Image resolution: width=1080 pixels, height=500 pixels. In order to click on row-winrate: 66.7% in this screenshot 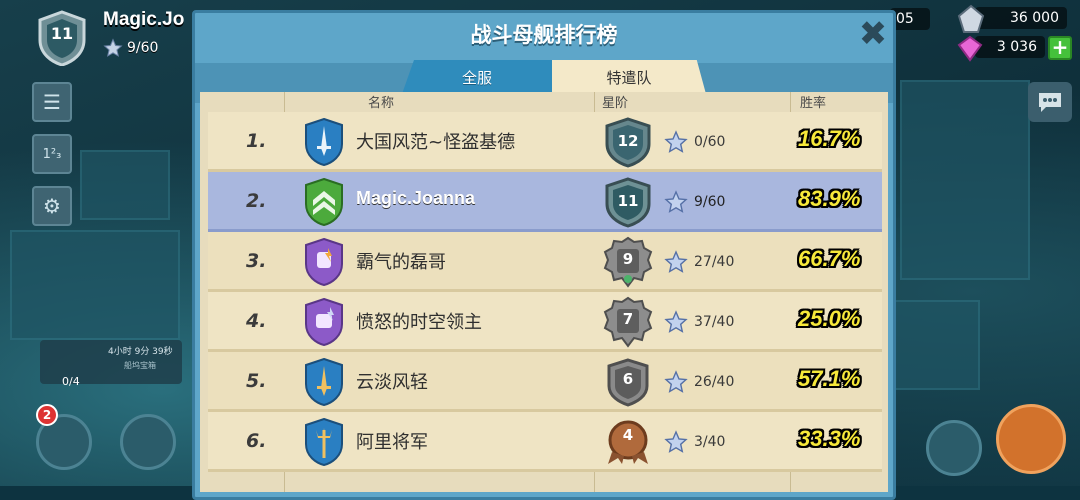, I will do `click(829, 258)`.